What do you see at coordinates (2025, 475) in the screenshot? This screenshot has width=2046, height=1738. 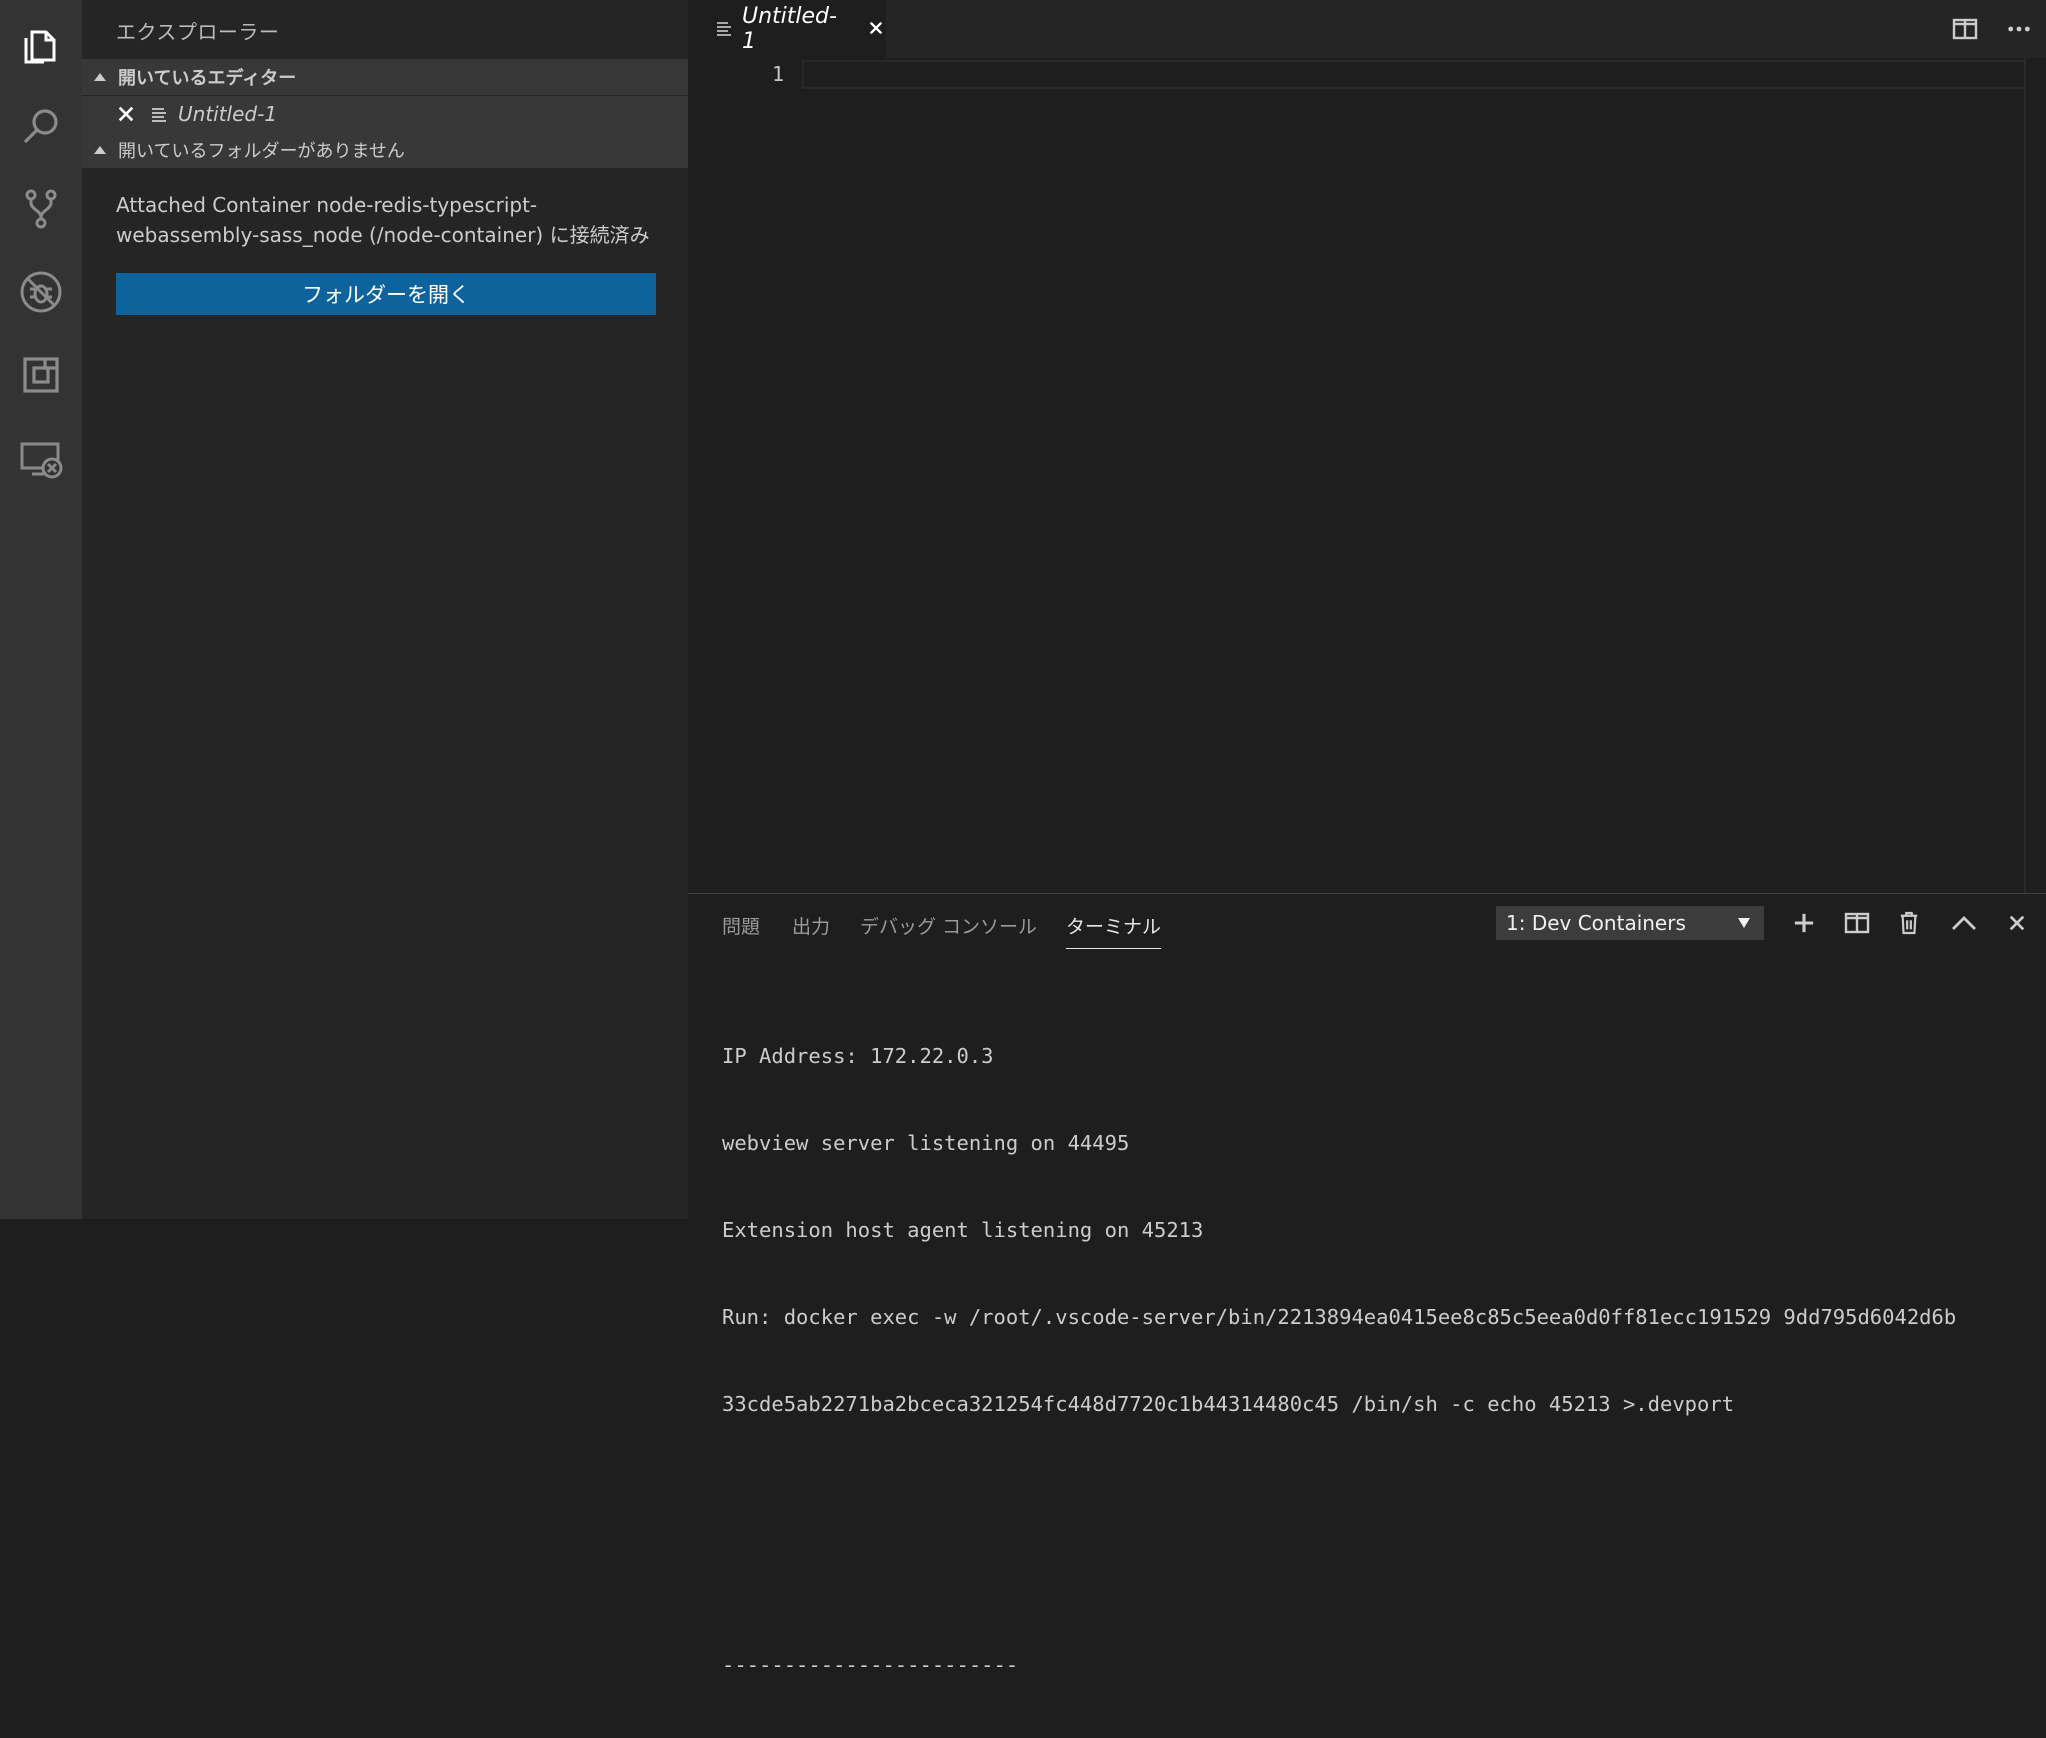 I see `editor-scrollbar` at bounding box center [2025, 475].